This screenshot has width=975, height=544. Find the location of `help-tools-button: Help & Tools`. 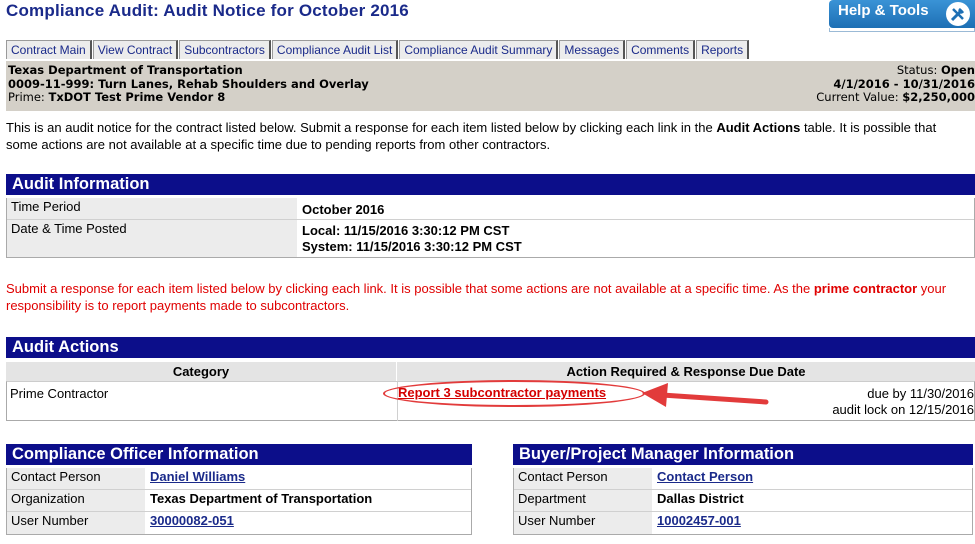

help-tools-button: Help & Tools is located at coordinates (902, 14).